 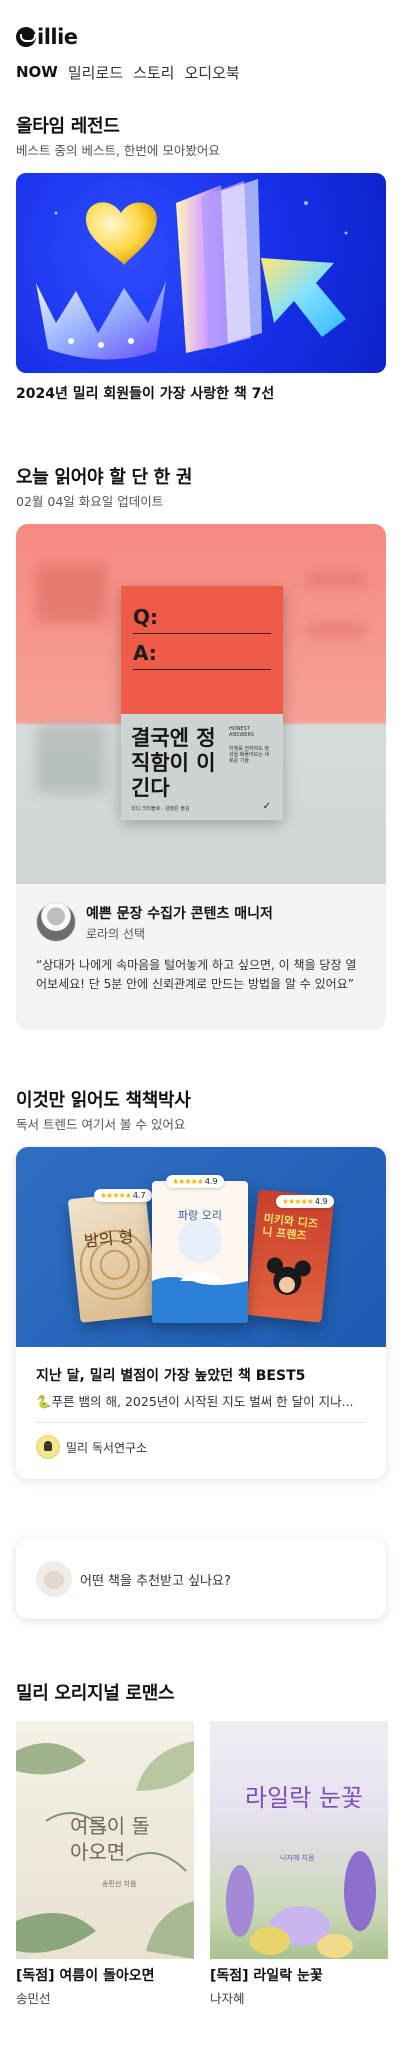 I want to click on book-cover-check-icon: ✓, so click(x=266, y=806).